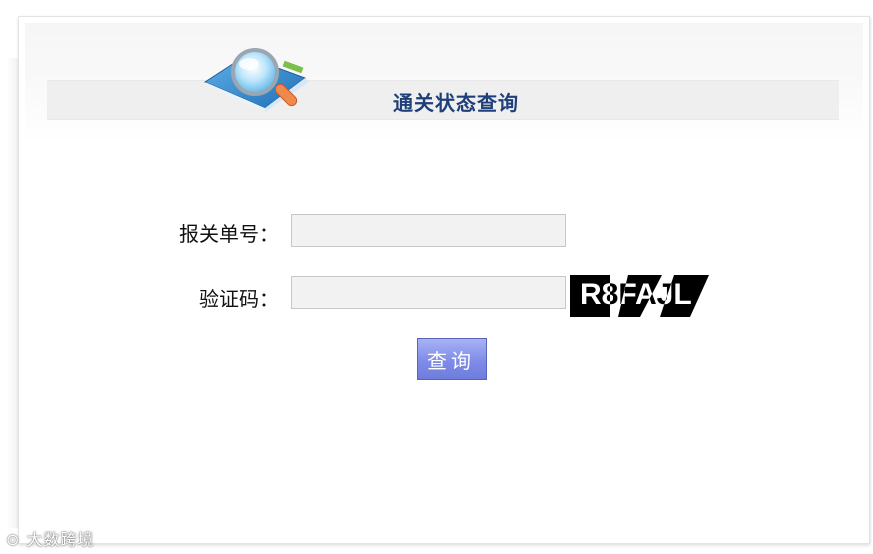 The image size is (873, 554). What do you see at coordinates (636, 294) in the screenshot?
I see `captcha-text: R8FAJL` at bounding box center [636, 294].